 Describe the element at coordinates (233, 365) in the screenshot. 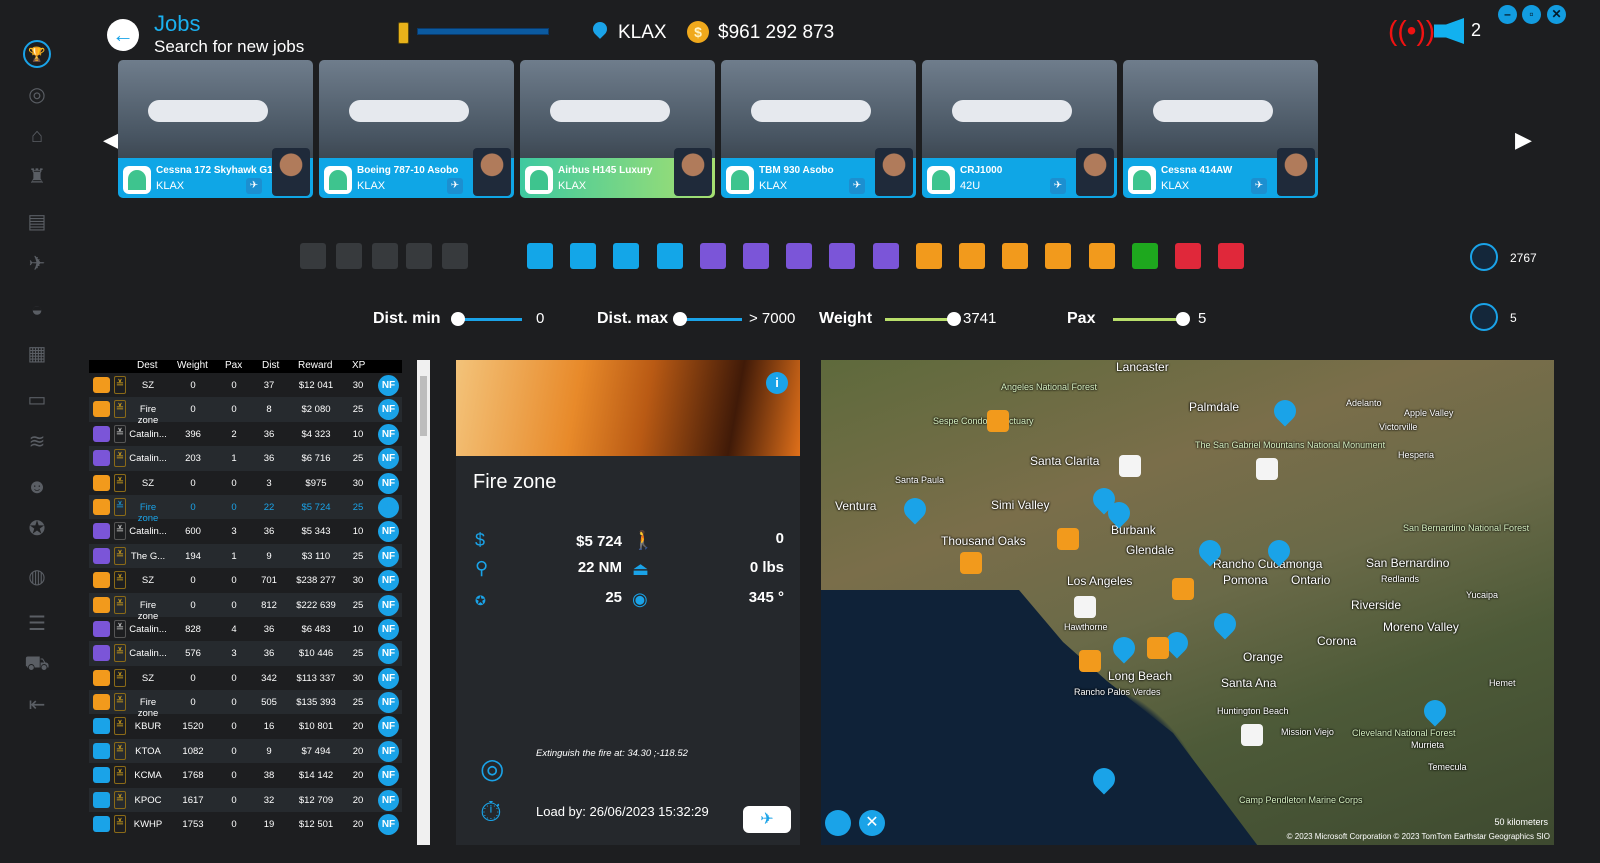

I see `col-pax: Pax` at that location.